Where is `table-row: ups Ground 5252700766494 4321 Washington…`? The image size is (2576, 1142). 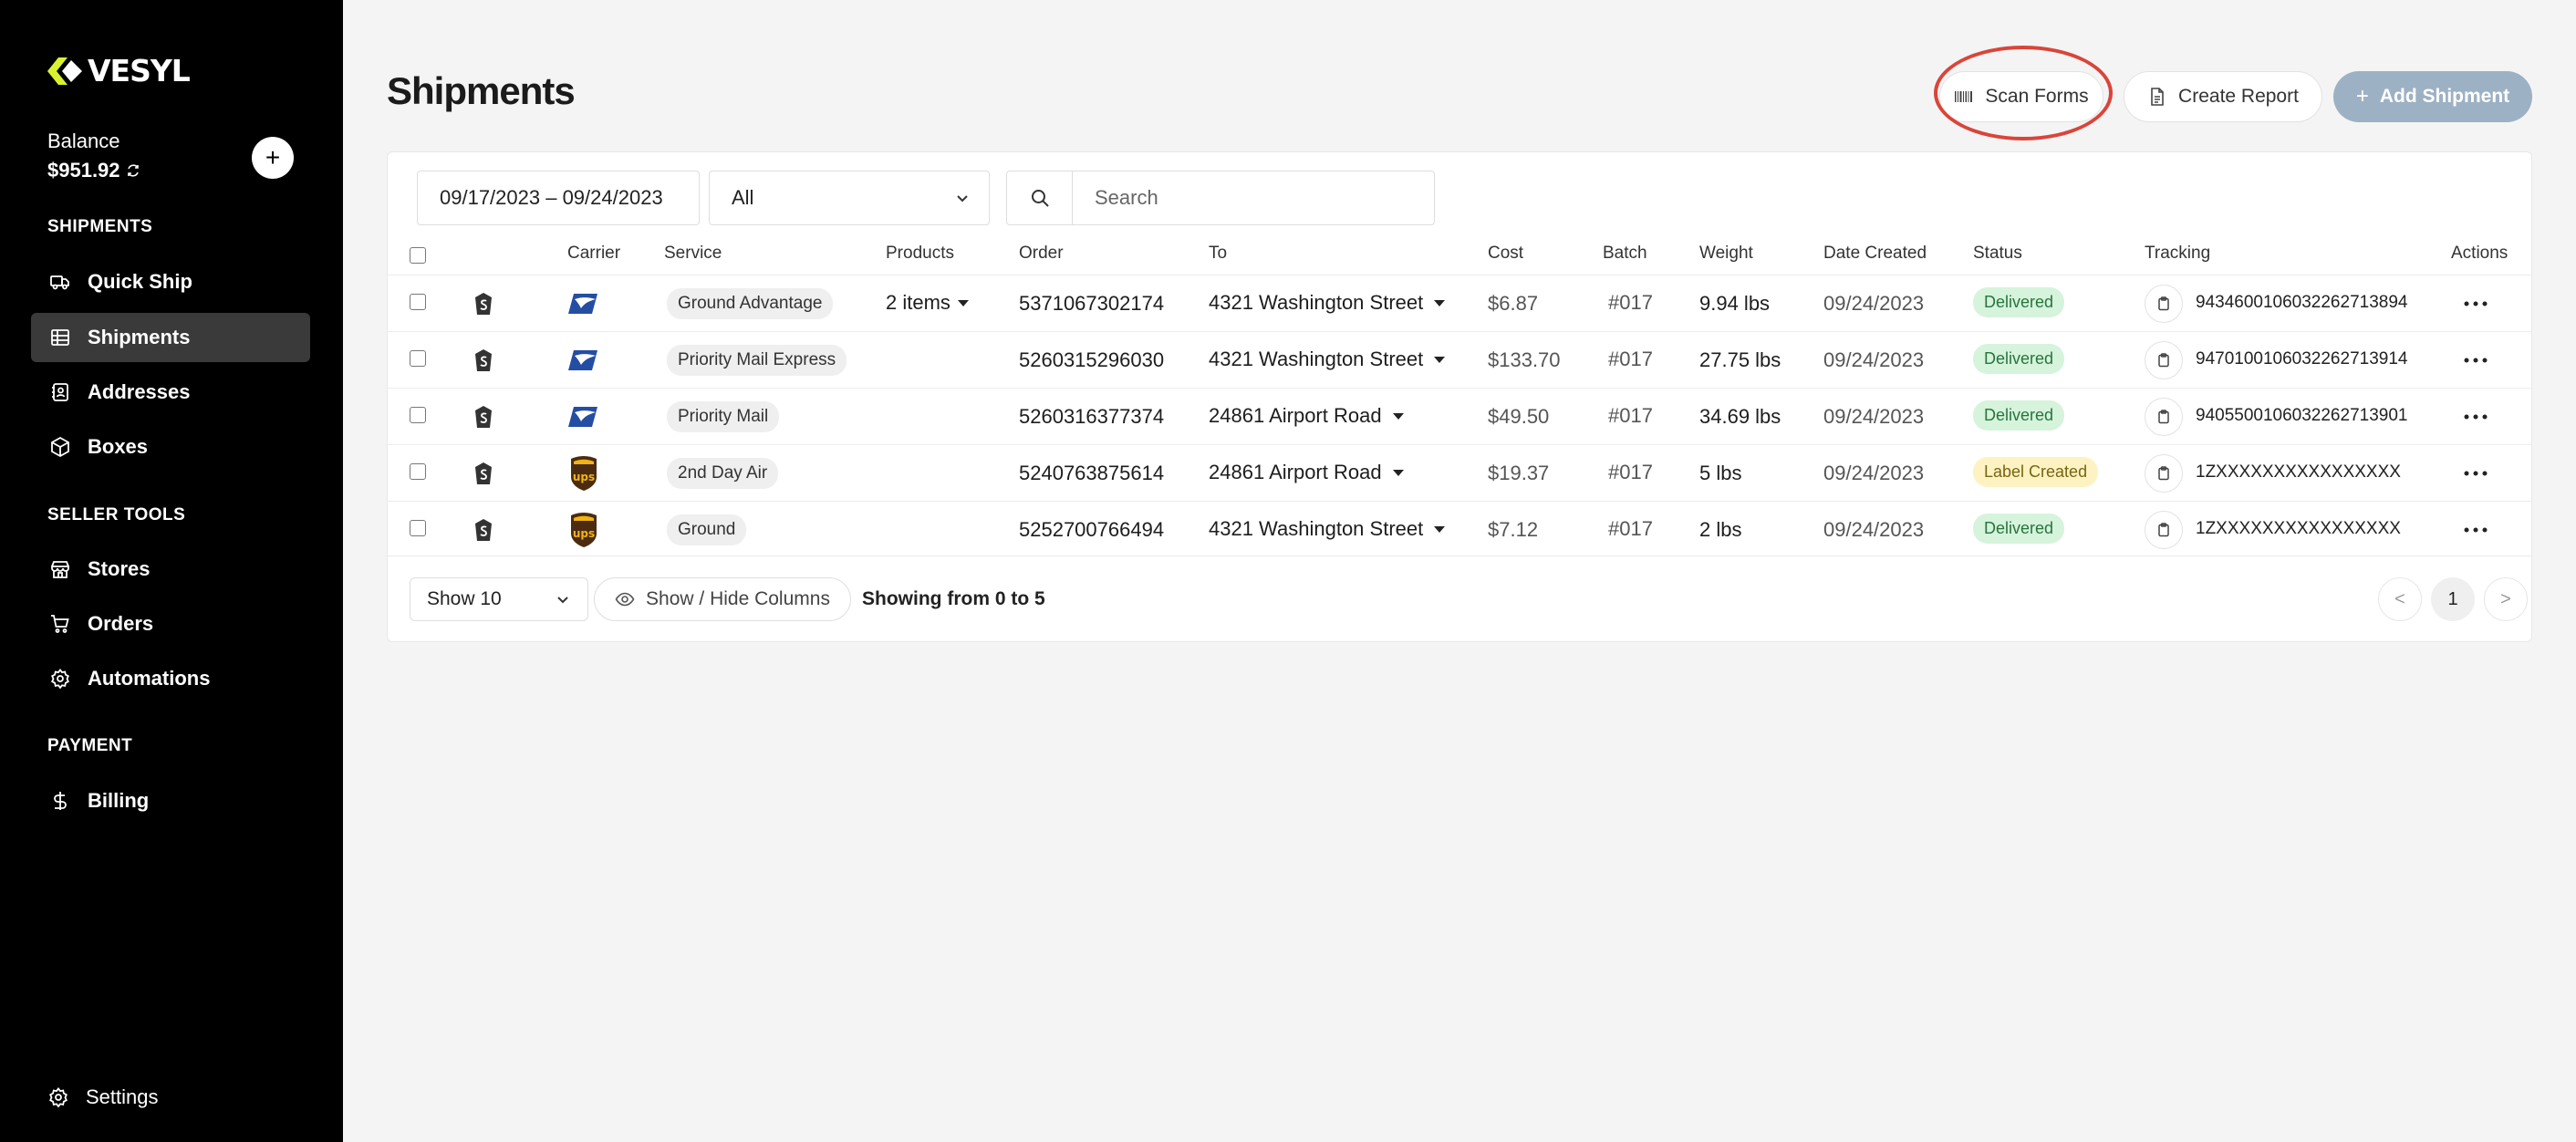 table-row: ups Ground 5252700766494 4321 Washington… is located at coordinates (1459, 529).